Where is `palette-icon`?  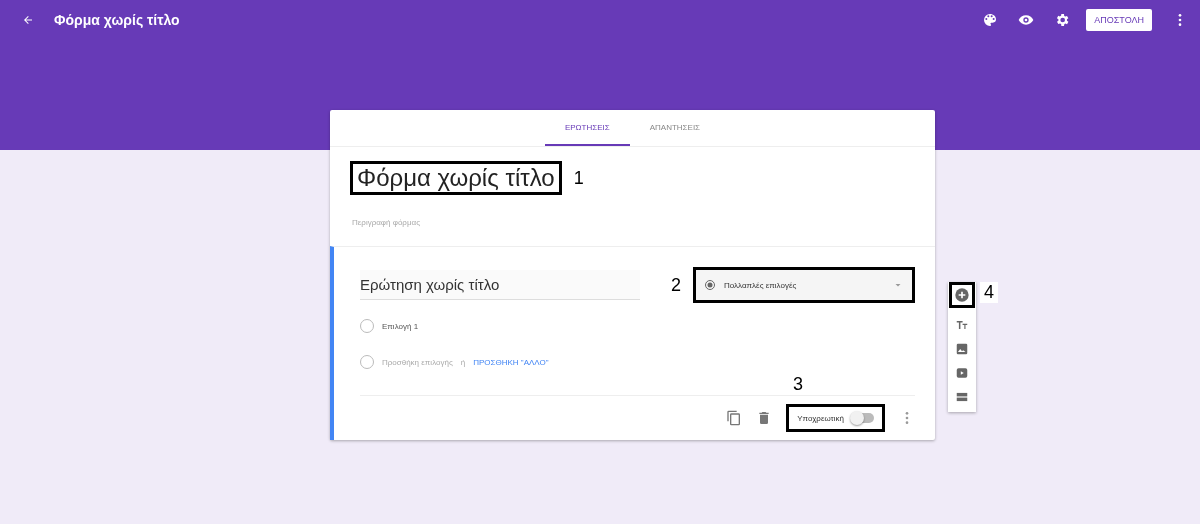 palette-icon is located at coordinates (990, 20).